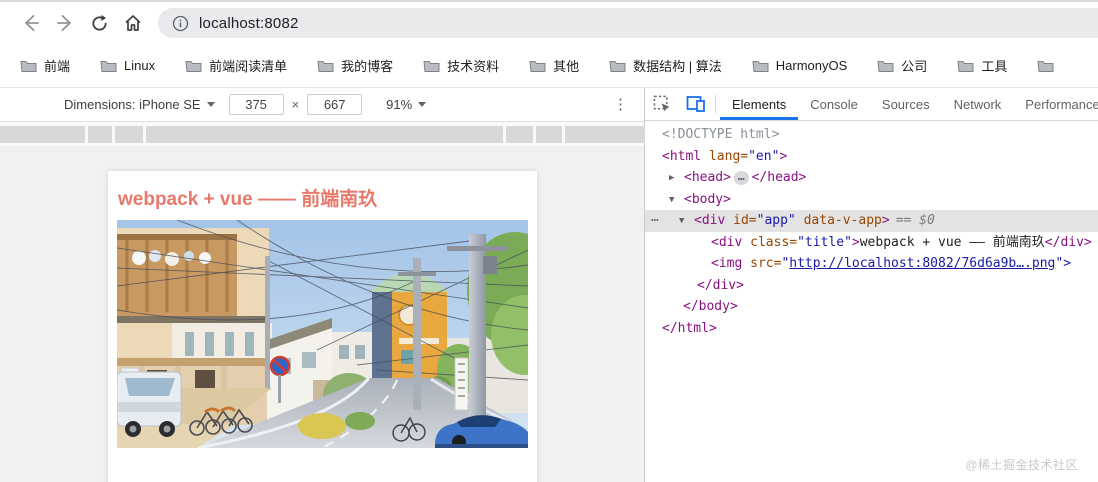 The width and height of the screenshot is (1098, 482). I want to click on bookmark-label: HarmonyOS, so click(811, 65).